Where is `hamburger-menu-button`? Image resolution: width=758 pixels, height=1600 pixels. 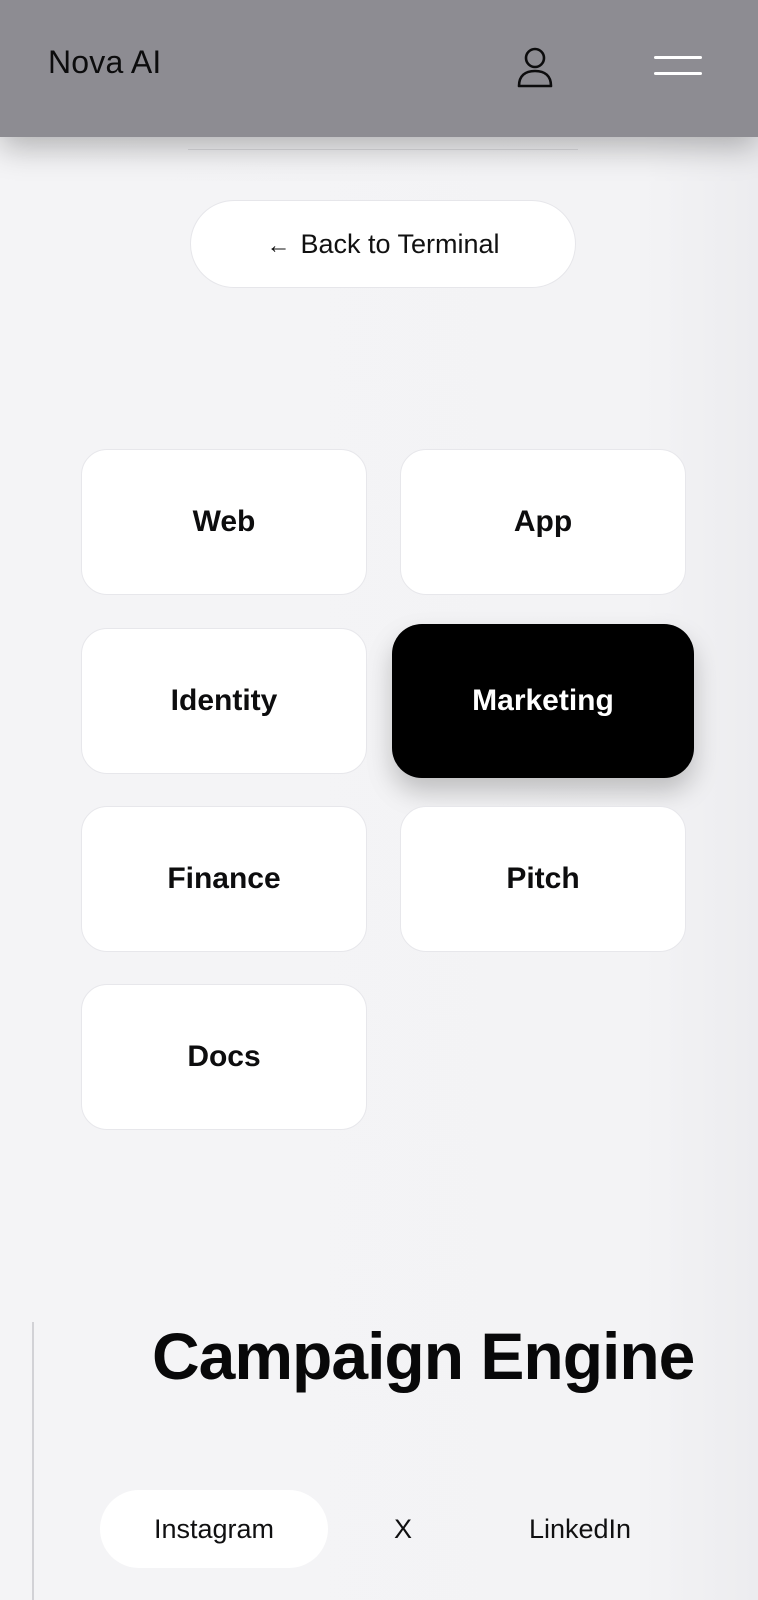 hamburger-menu-button is located at coordinates (677, 68).